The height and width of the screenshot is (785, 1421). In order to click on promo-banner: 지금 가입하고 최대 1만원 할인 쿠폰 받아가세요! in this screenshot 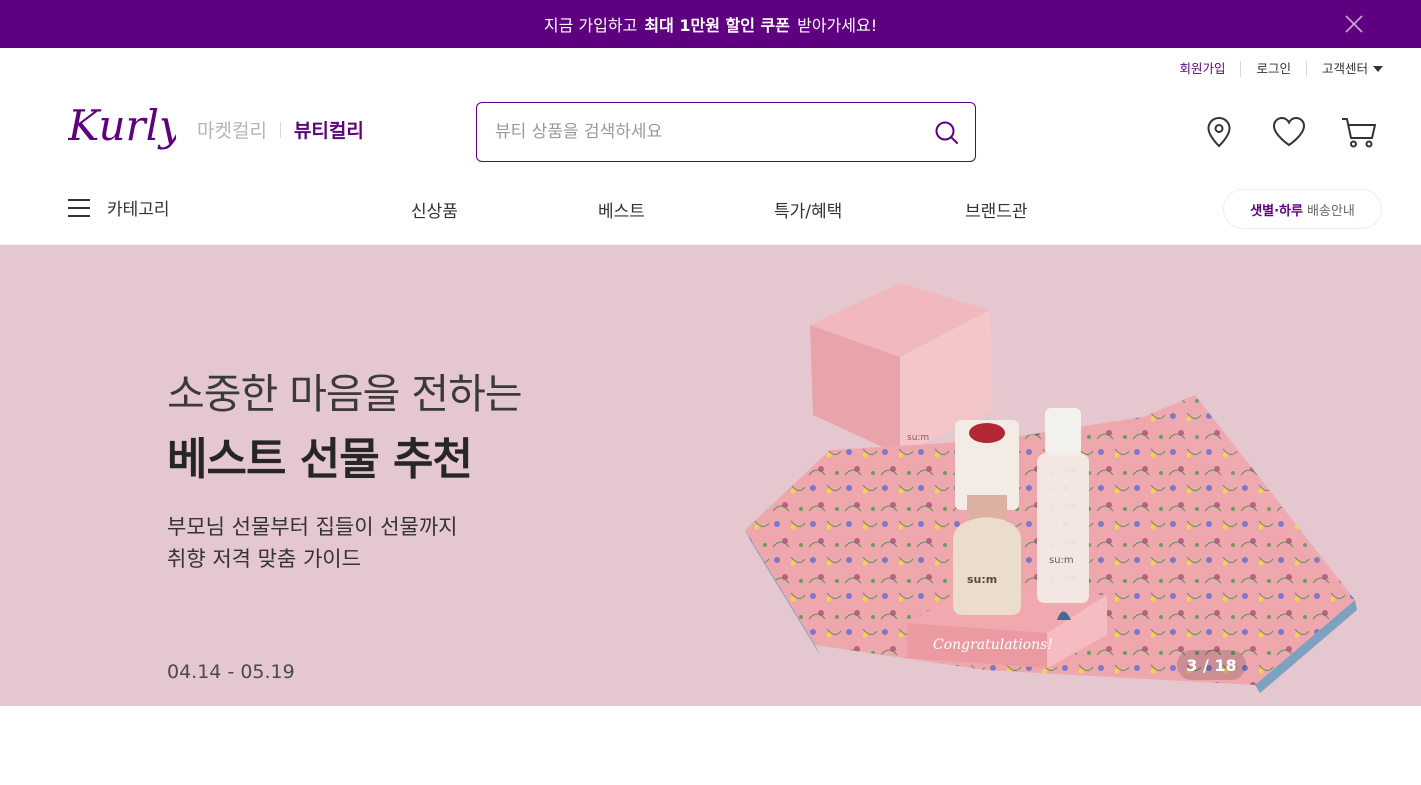, I will do `click(710, 24)`.